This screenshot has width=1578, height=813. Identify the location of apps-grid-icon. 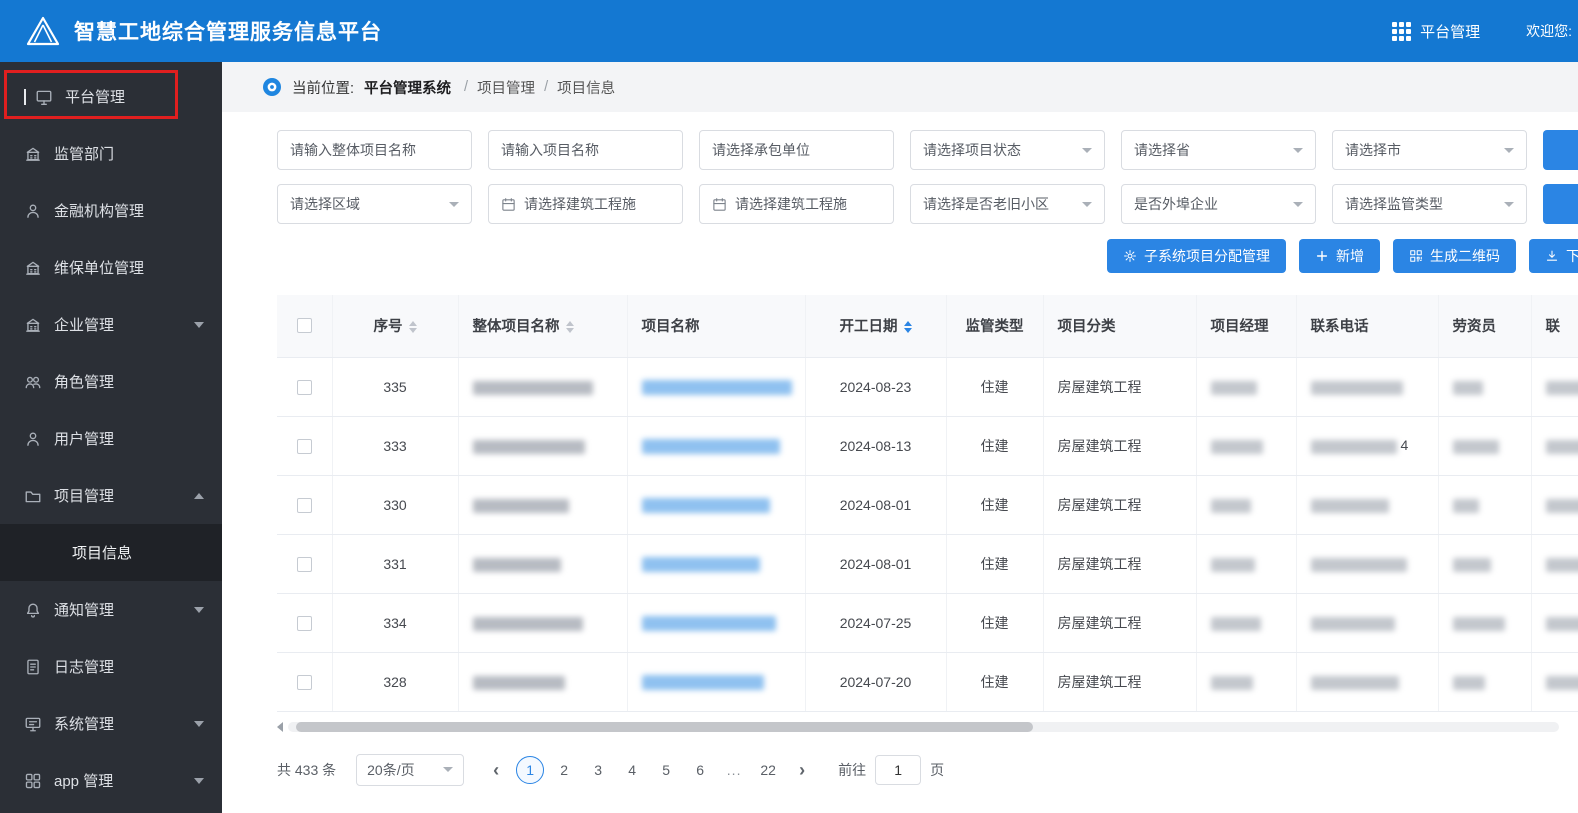
(1402, 31).